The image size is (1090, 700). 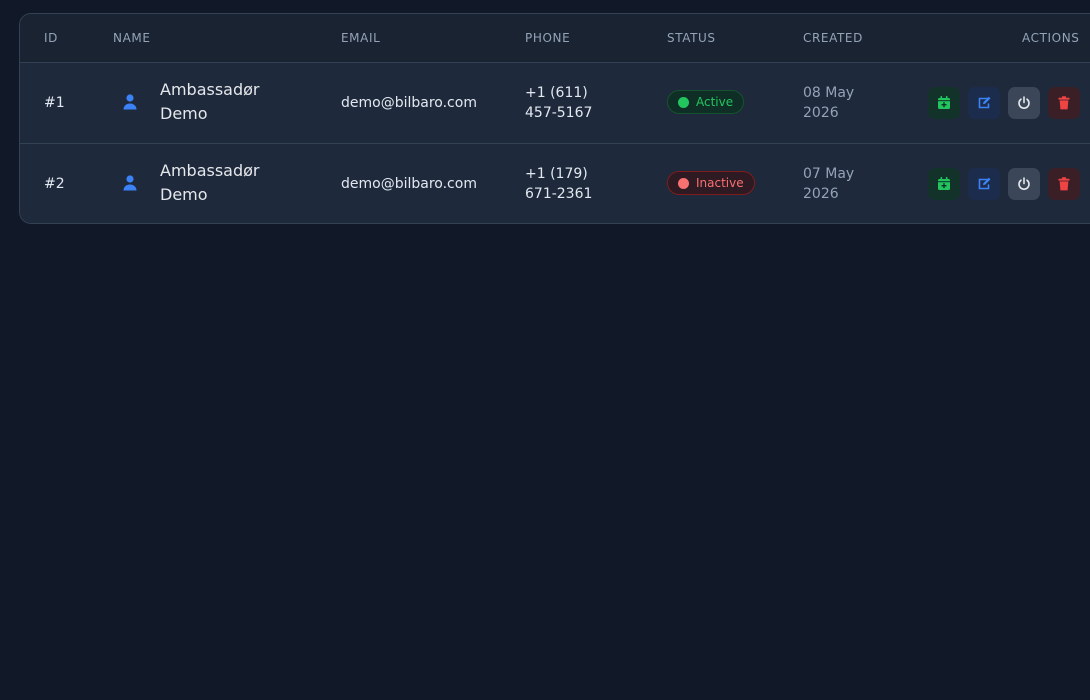 I want to click on user-phone-line-2: 671-2361, so click(x=559, y=194).